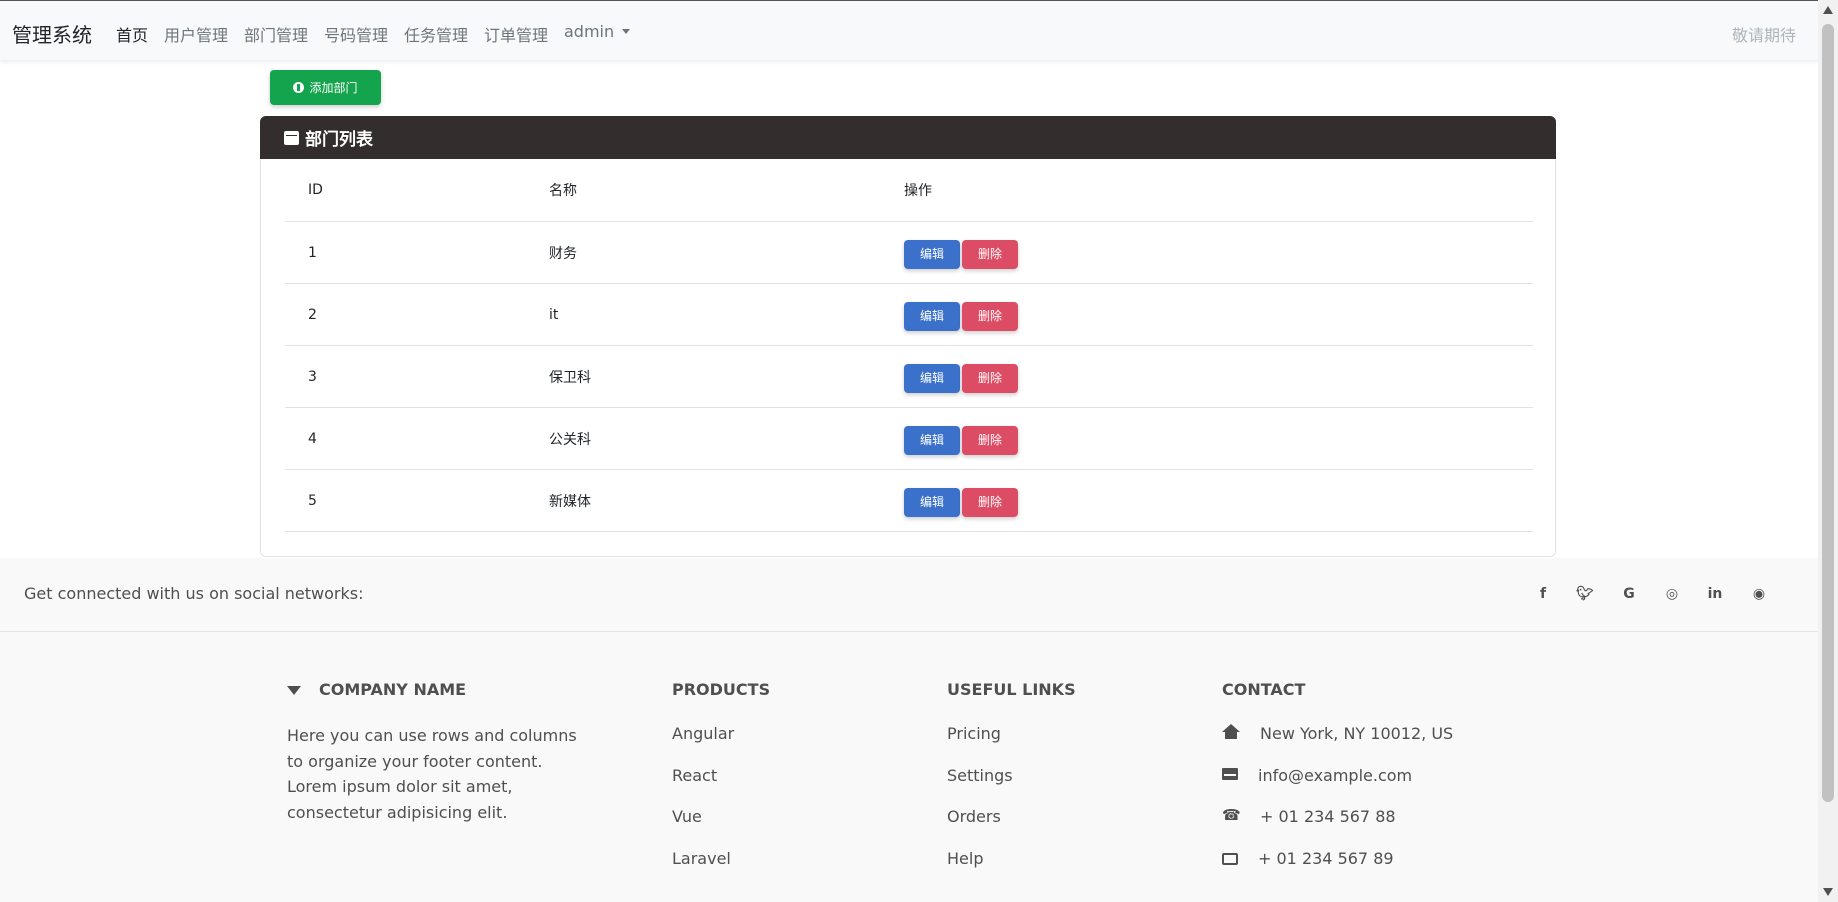 This screenshot has height=902, width=1838. I want to click on footer-link-help: Help, so click(1011, 870).